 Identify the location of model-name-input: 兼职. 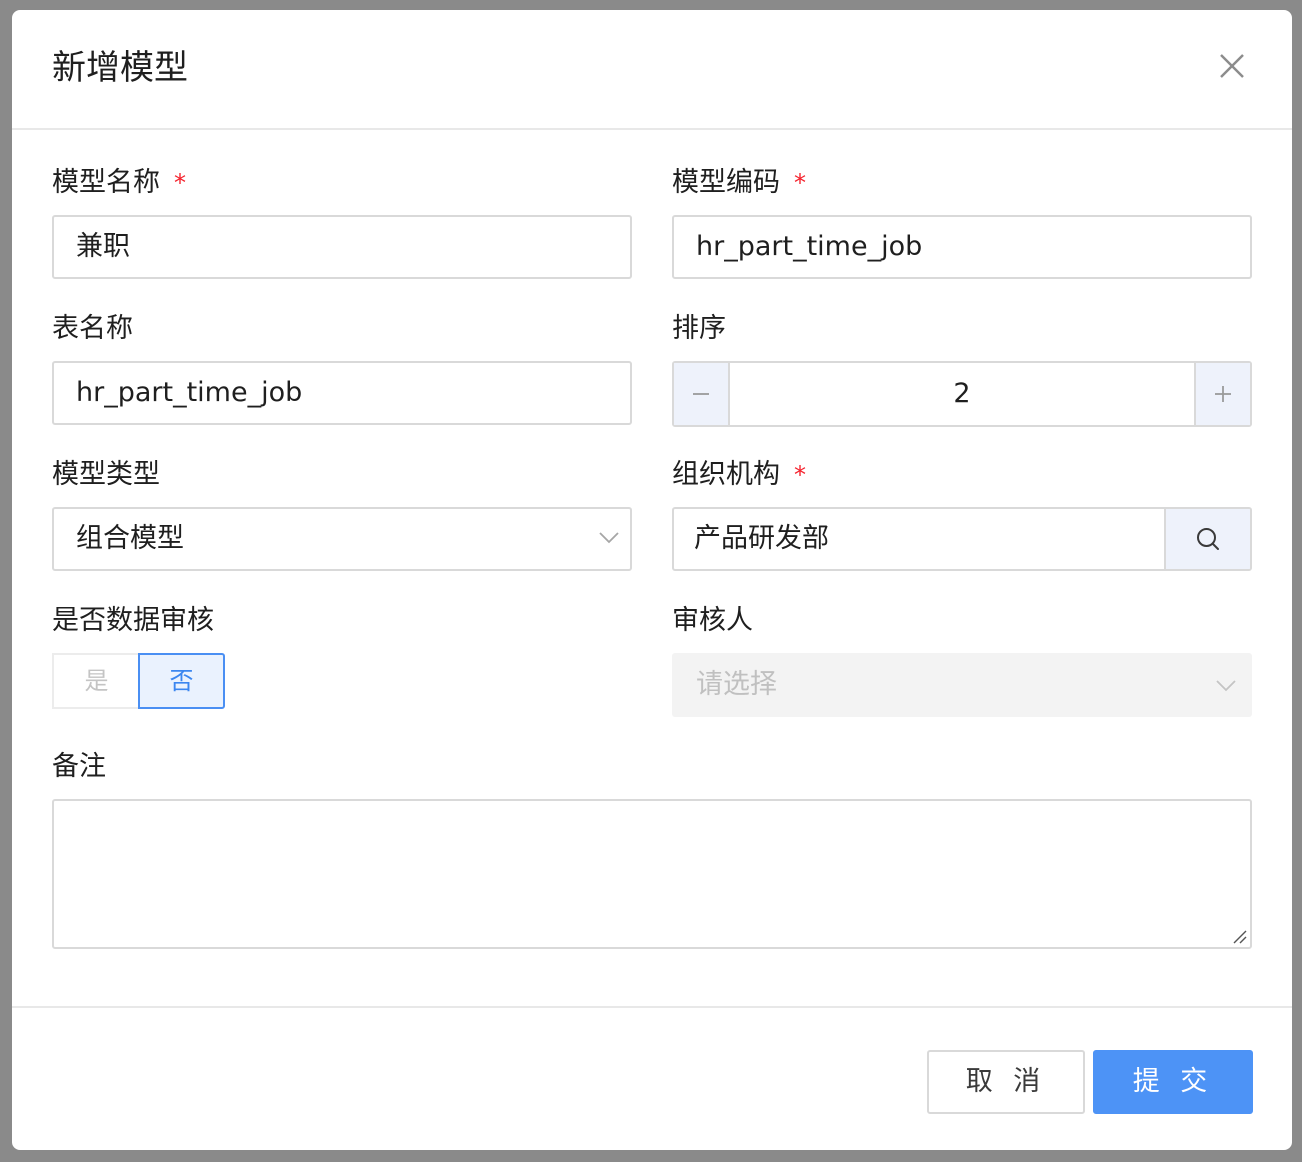
(342, 247).